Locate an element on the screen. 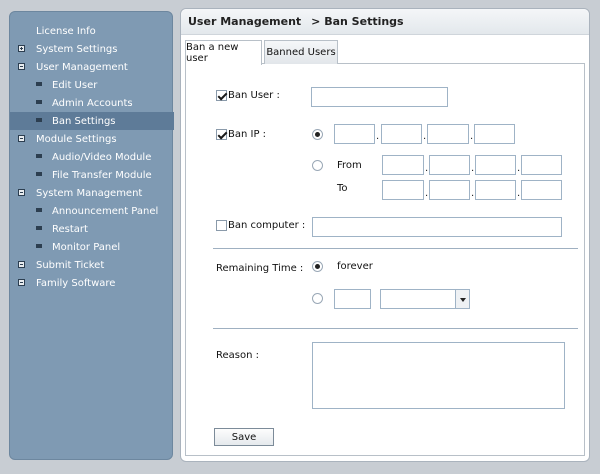 This screenshot has width=600, height=474. sidebar-item-ban-settings: Ban Settings is located at coordinates (92, 121).